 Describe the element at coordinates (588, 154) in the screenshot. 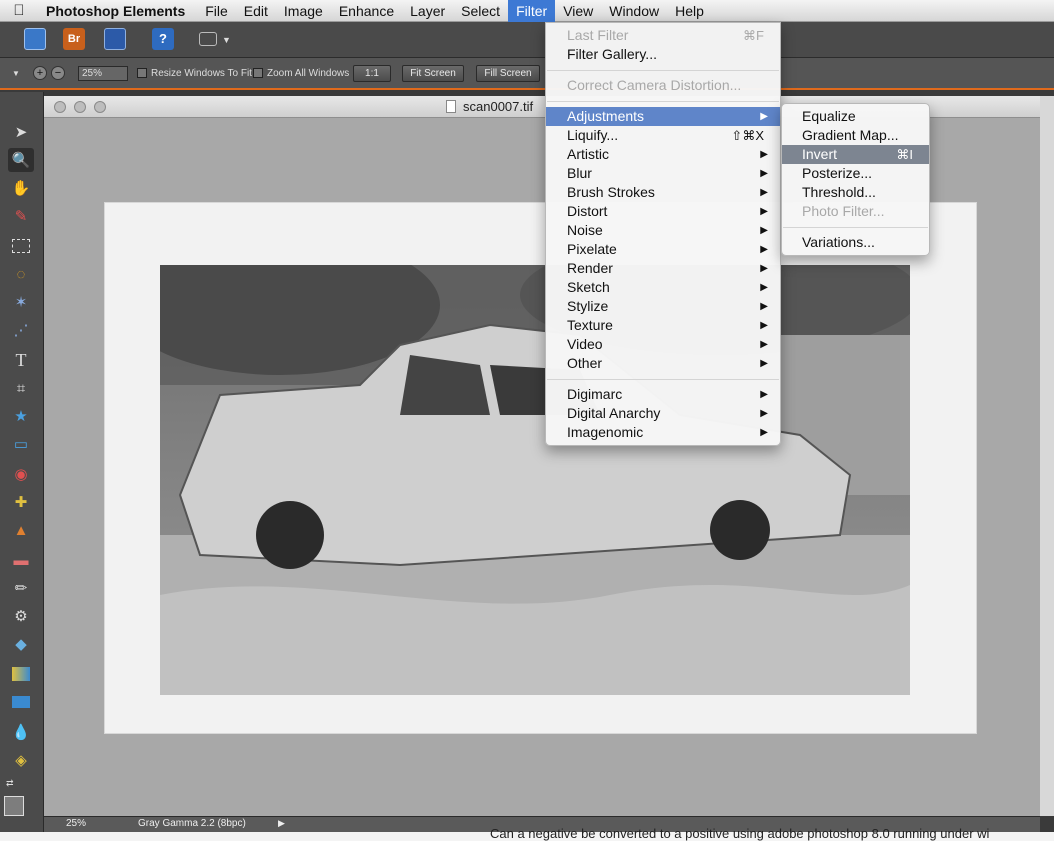

I see `artistic-label: Artistic` at that location.